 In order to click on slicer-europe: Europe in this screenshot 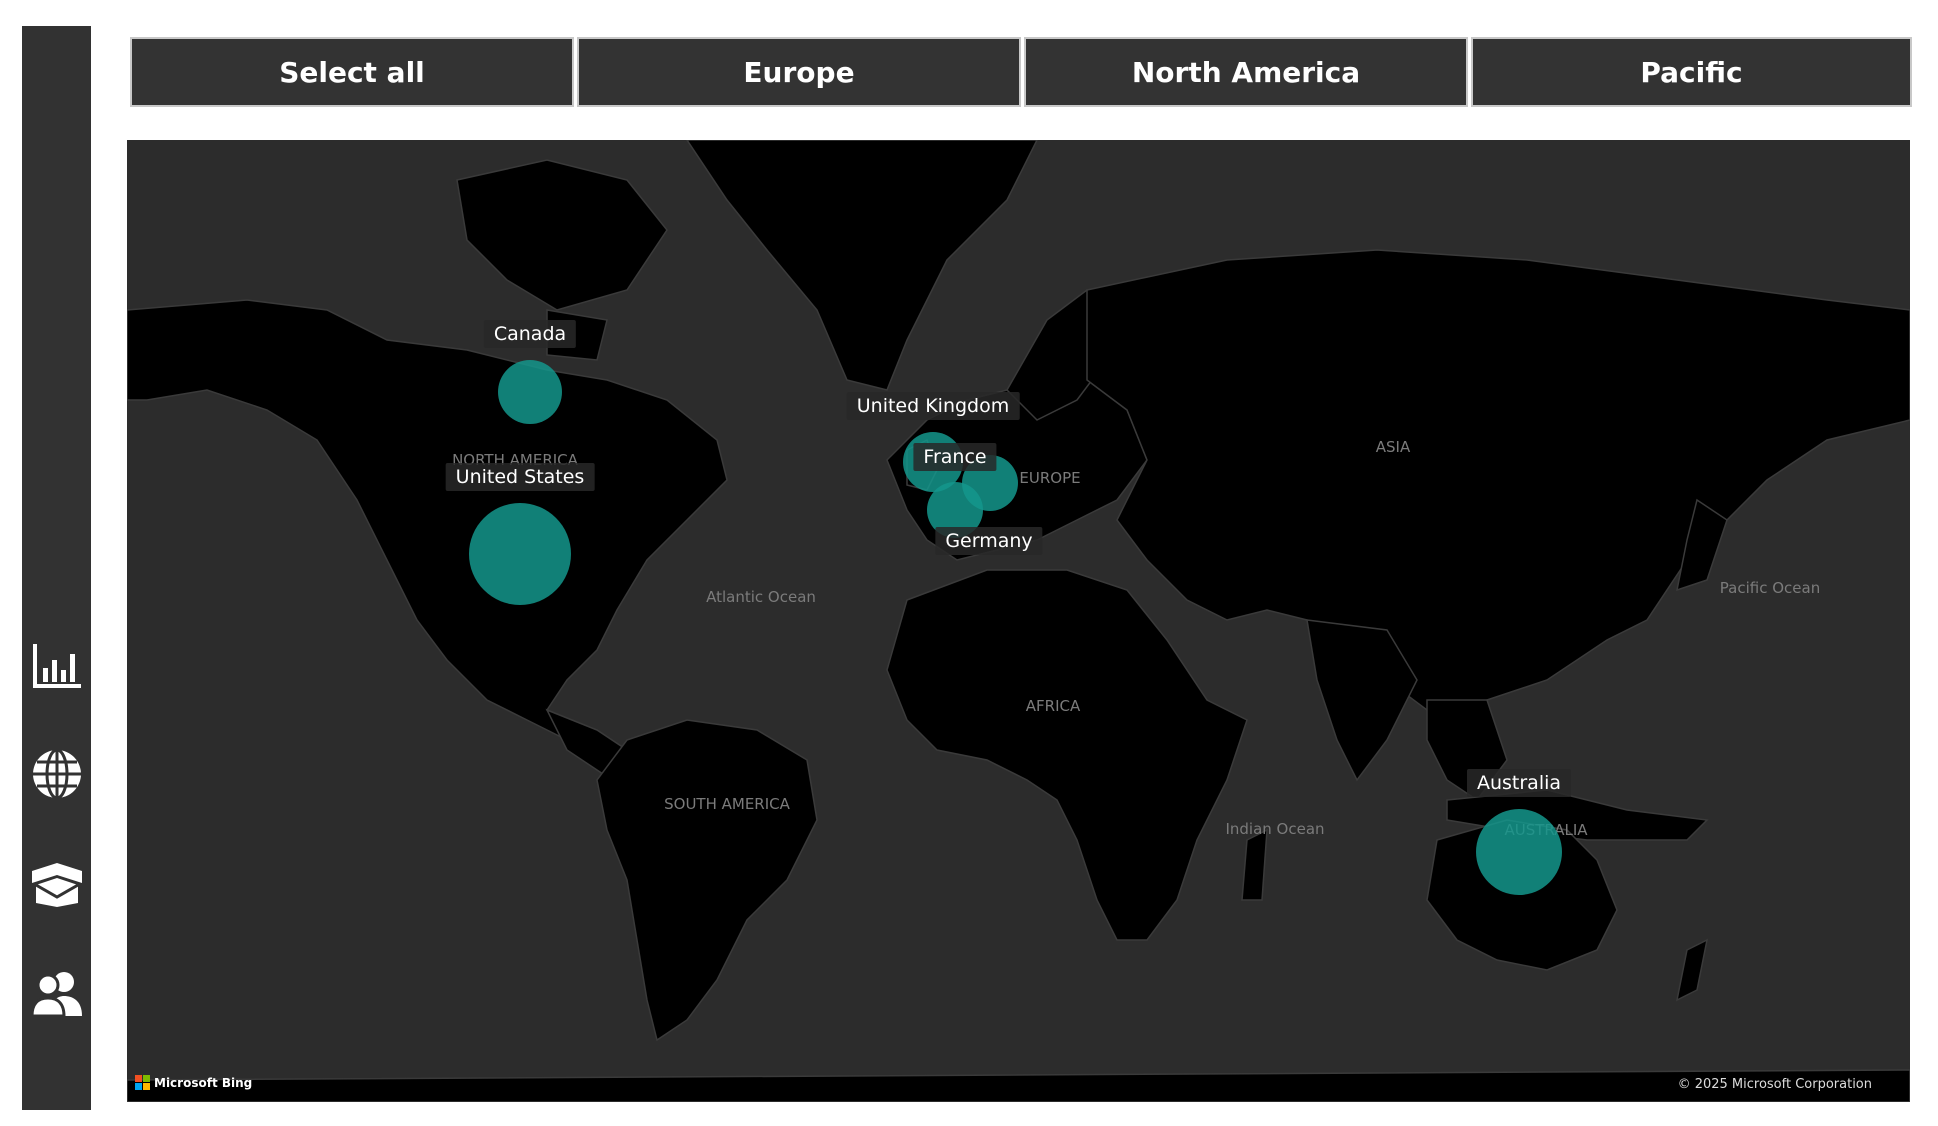, I will do `click(799, 72)`.